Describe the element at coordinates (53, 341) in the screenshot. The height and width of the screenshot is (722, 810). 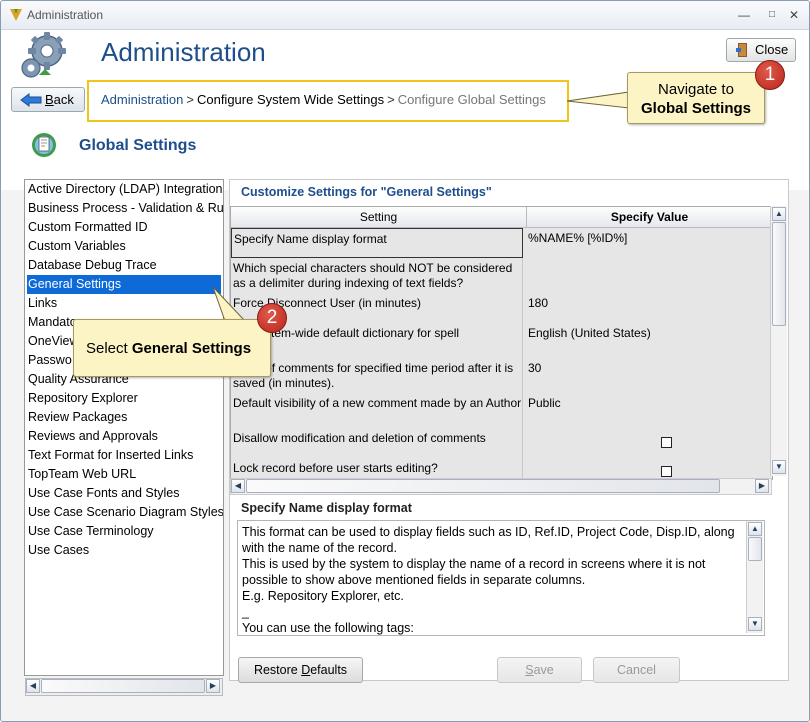
I see `category-list-item: OneView` at that location.